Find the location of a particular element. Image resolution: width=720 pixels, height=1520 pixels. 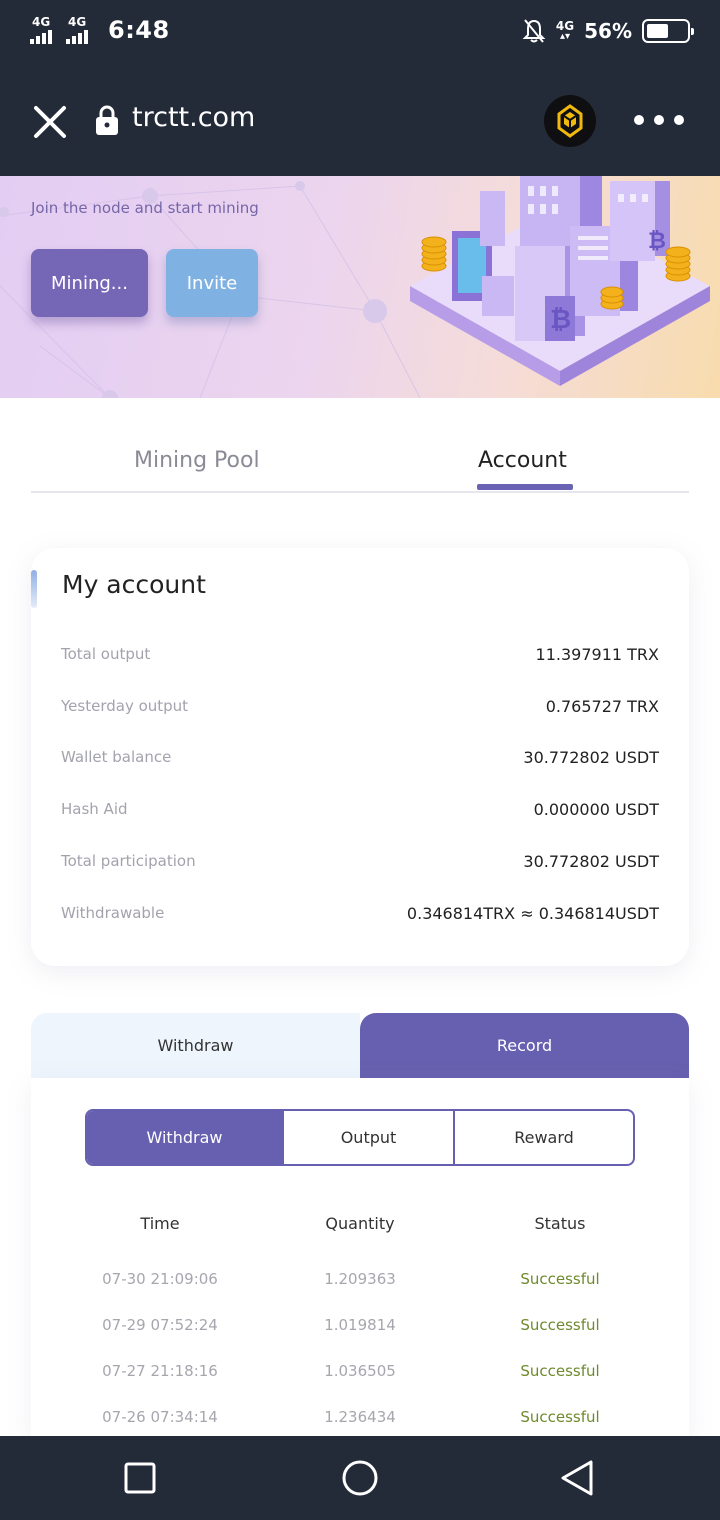

column-quantity: Quantity is located at coordinates (360, 1223).